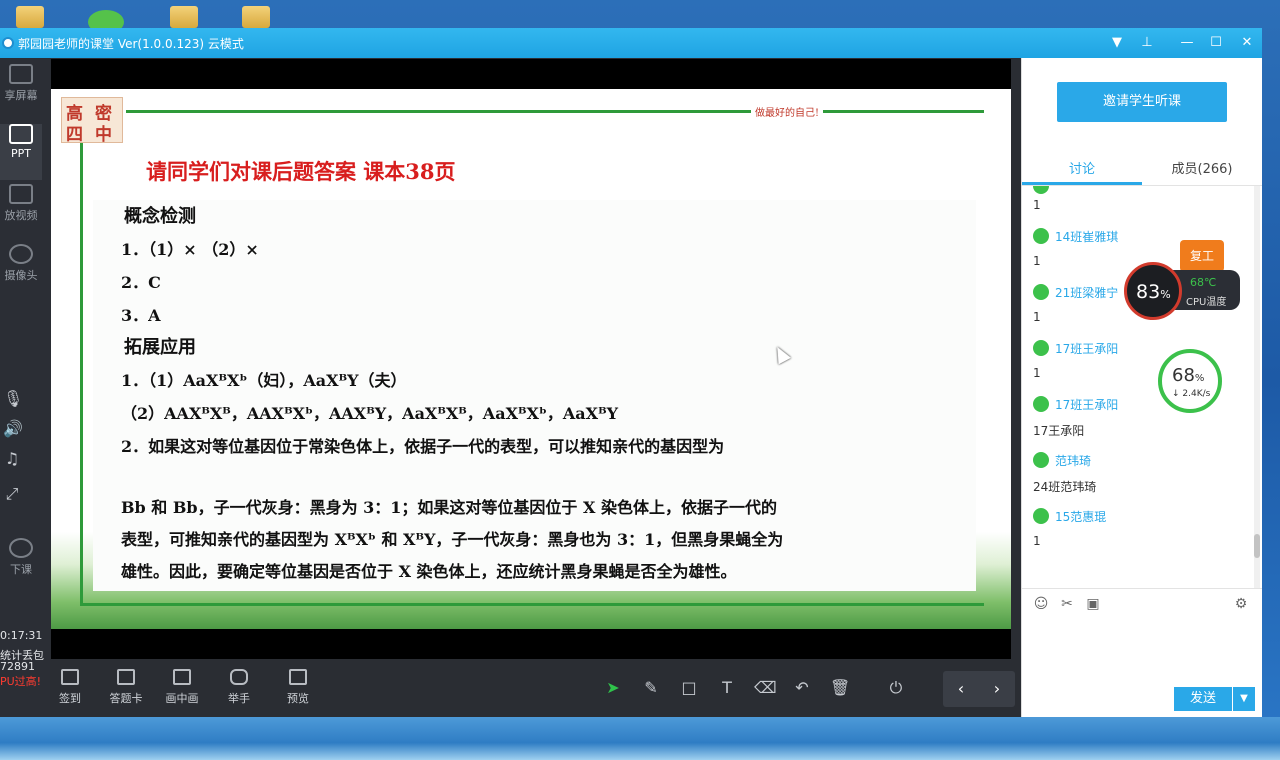 Image resolution: width=1280 pixels, height=760 pixels. What do you see at coordinates (126, 687) in the screenshot?
I see `answer-card-button: 答题卡` at bounding box center [126, 687].